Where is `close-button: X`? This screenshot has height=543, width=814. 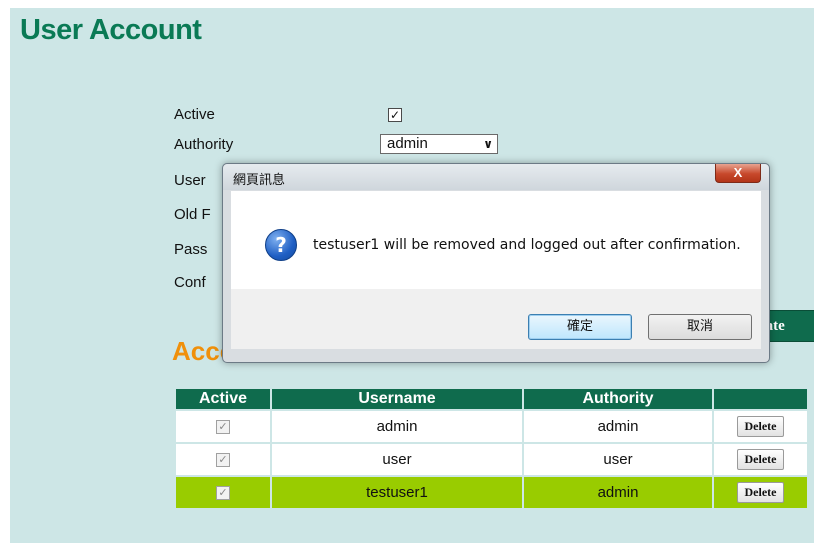 close-button: X is located at coordinates (738, 173).